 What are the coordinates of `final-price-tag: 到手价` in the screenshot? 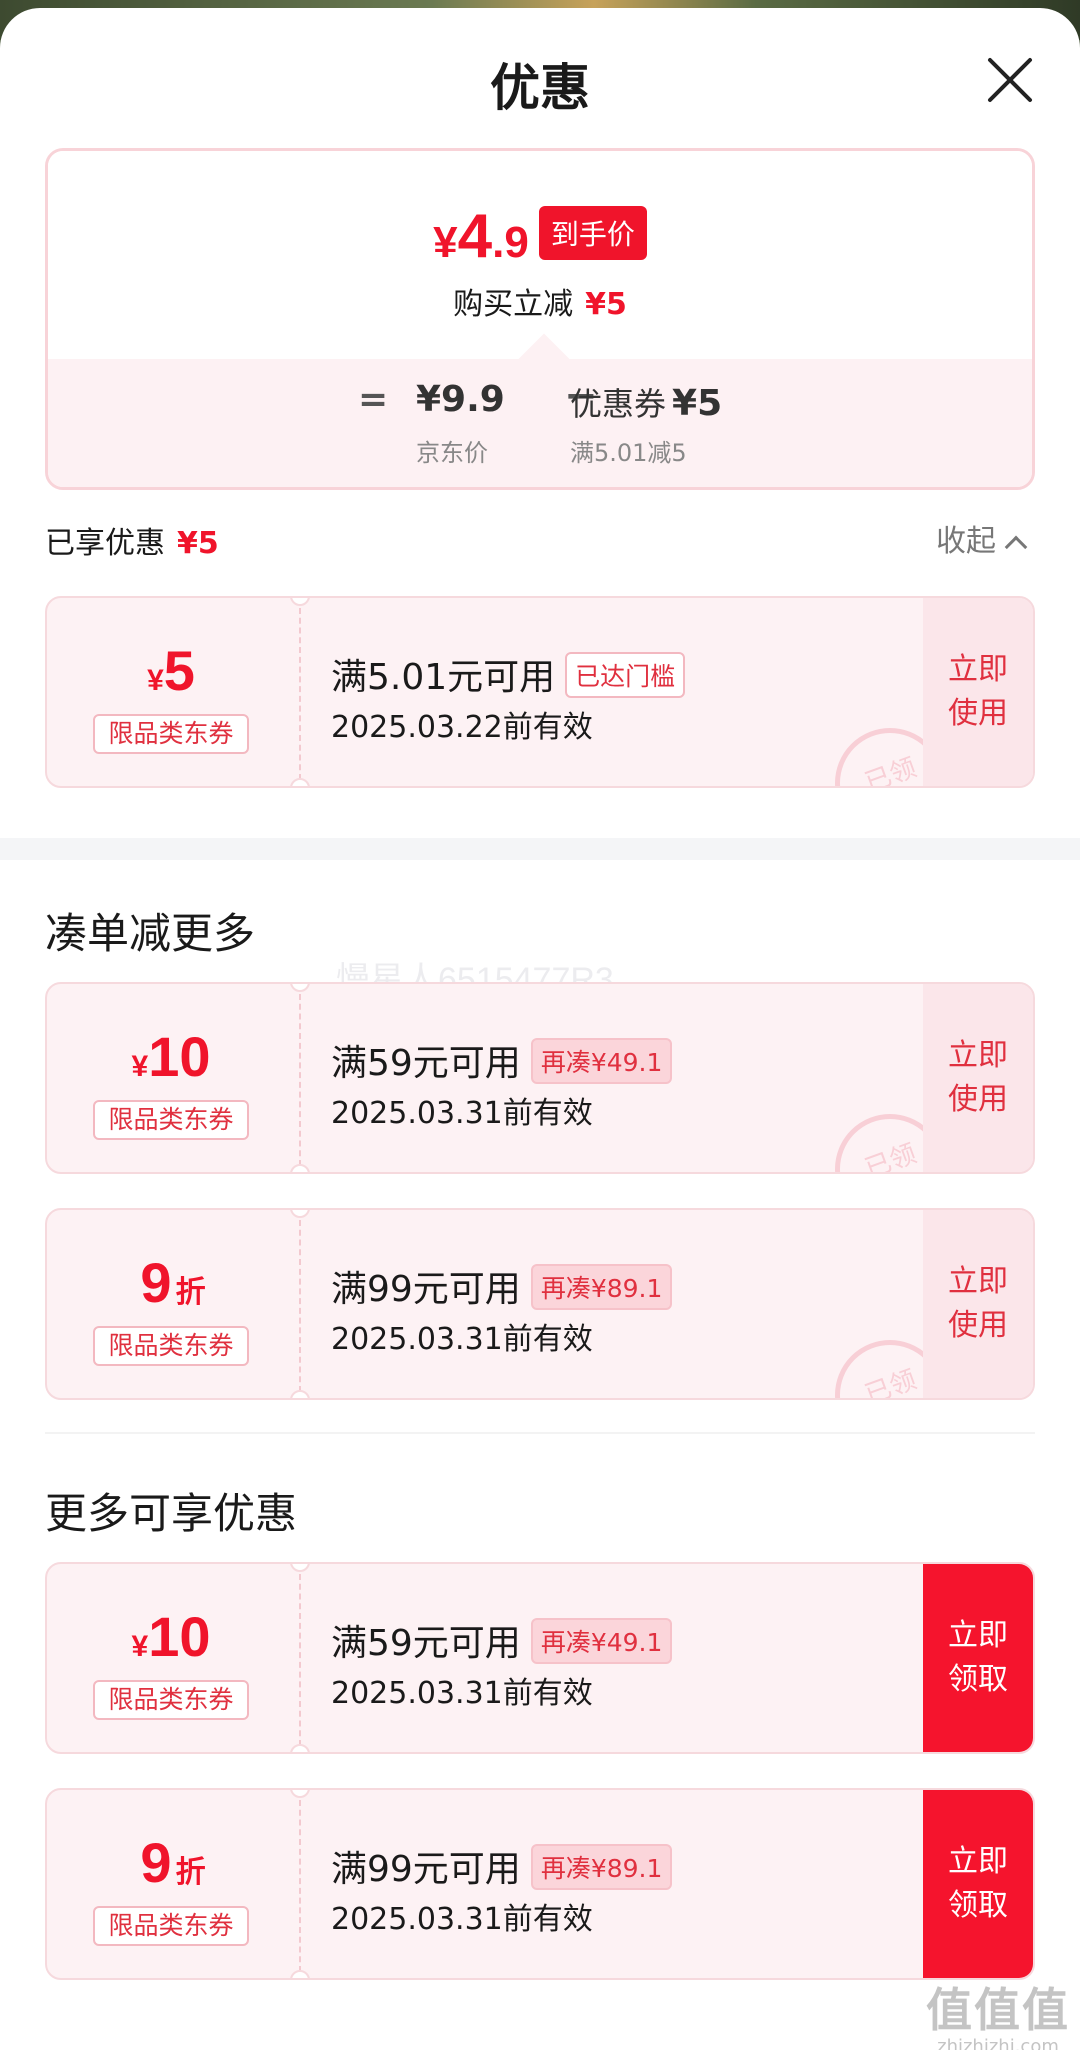 It's located at (592, 232).